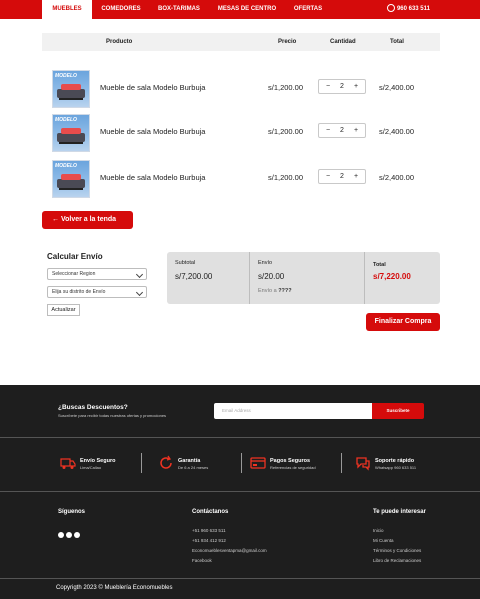 The width and height of the screenshot is (480, 599). What do you see at coordinates (229, 531) in the screenshot?
I see `contact-phone-1: +51 960 633 511` at bounding box center [229, 531].